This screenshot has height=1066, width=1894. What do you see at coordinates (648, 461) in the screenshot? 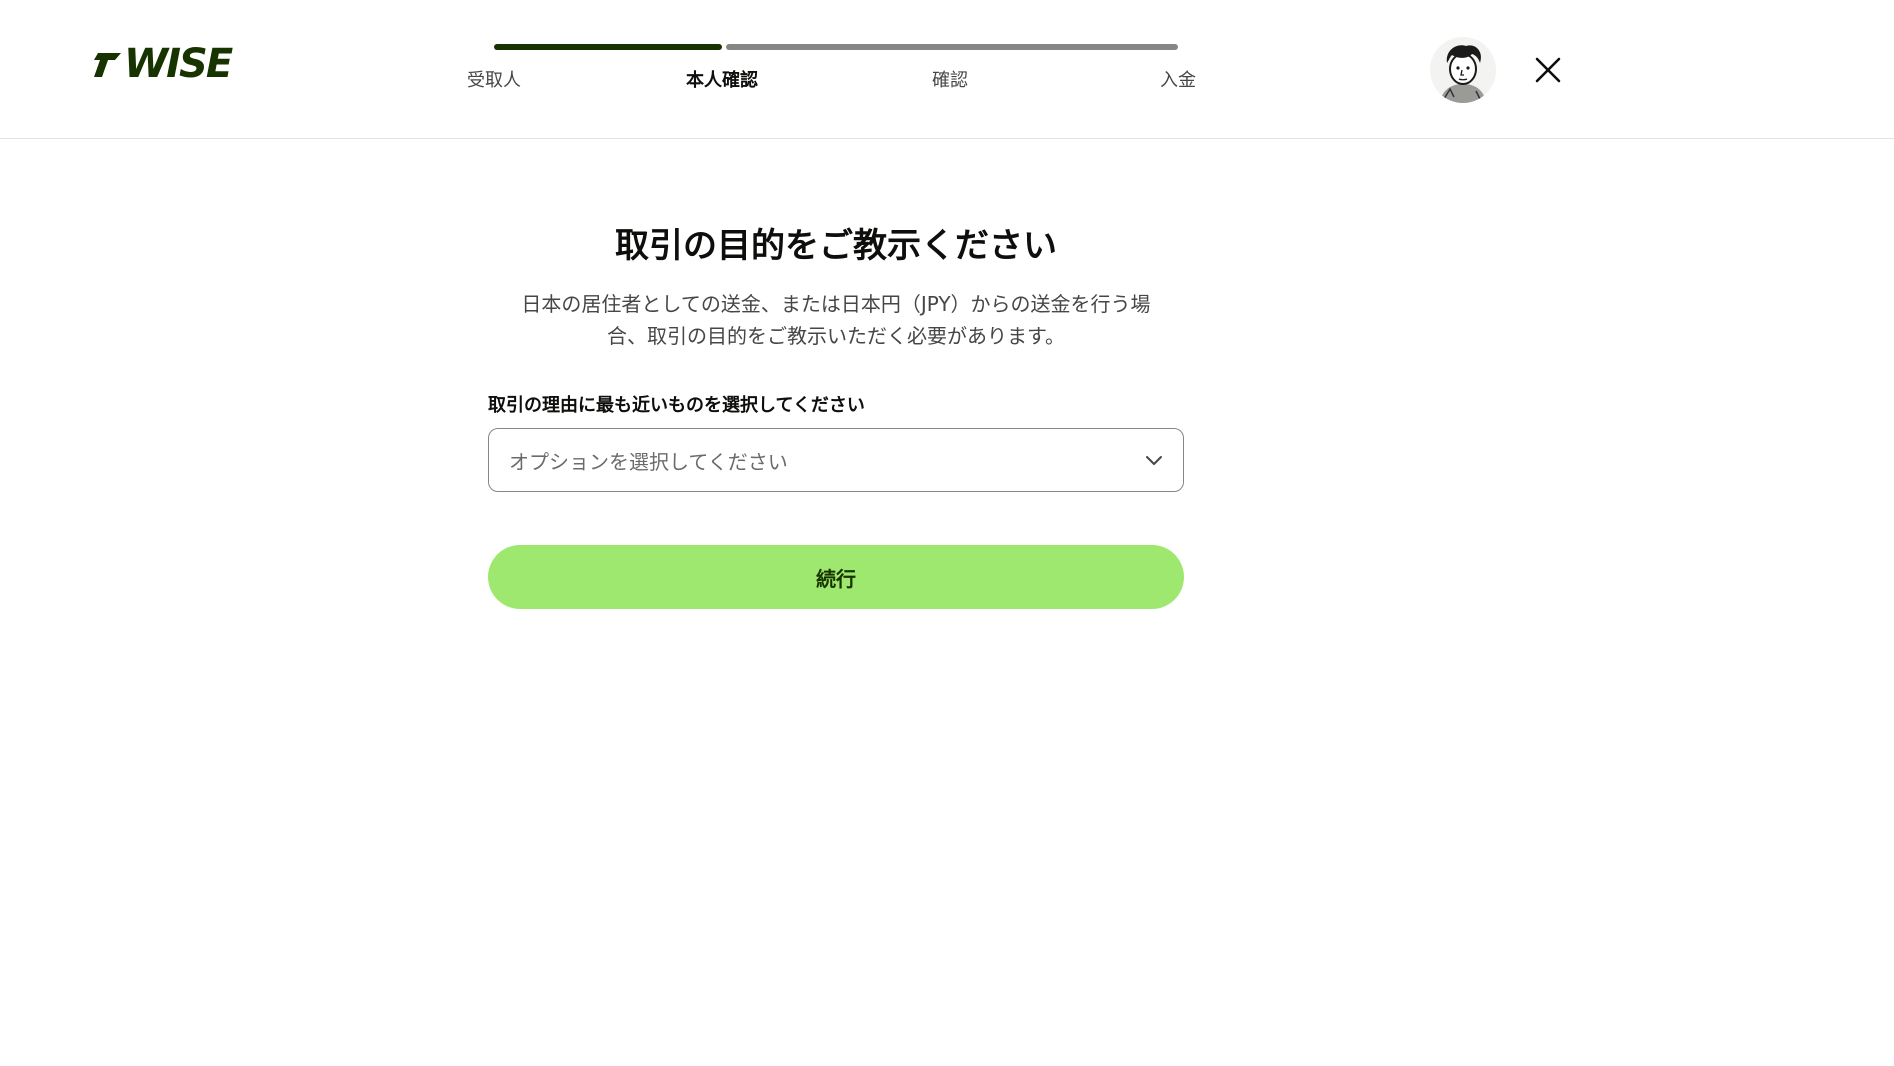
I see `purpose-select-placeholder: オプションを選択してください` at bounding box center [648, 461].